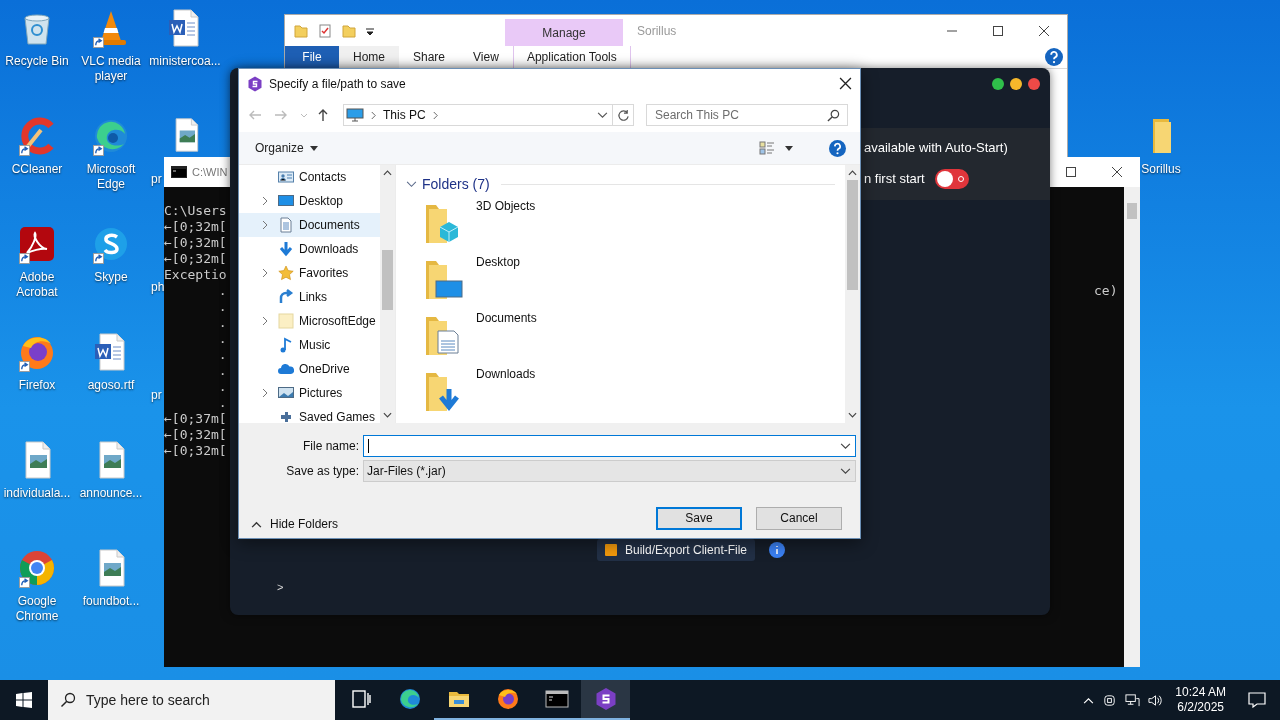  Describe the element at coordinates (196, 275) in the screenshot. I see `console-line: Exceptio` at that location.